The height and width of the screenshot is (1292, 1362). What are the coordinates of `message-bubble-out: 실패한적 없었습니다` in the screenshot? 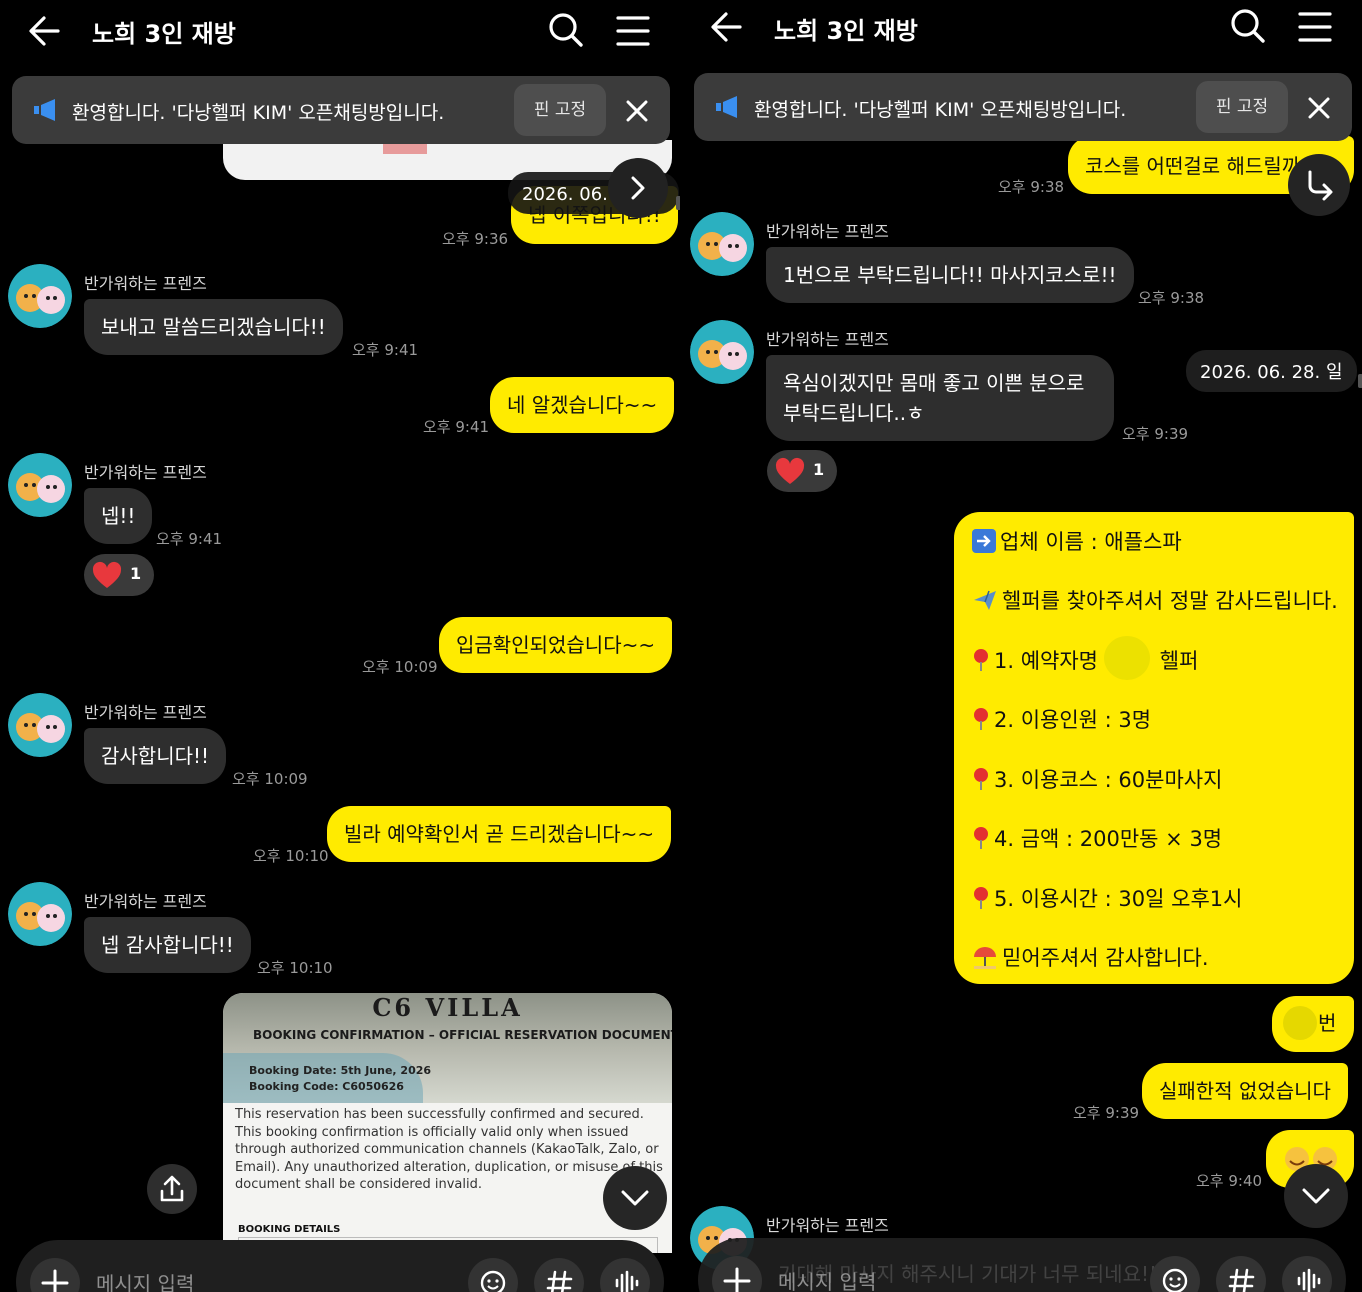 It's located at (1245, 1091).